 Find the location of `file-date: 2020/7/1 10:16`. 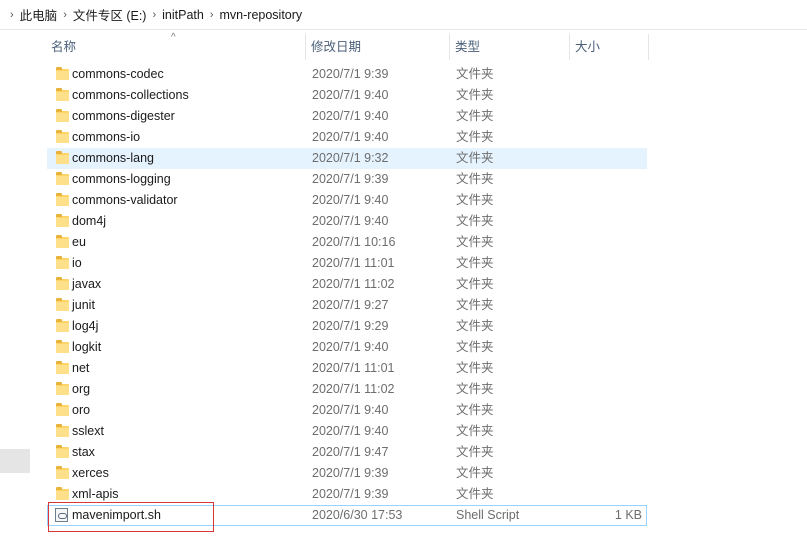

file-date: 2020/7/1 10:16 is located at coordinates (354, 242).